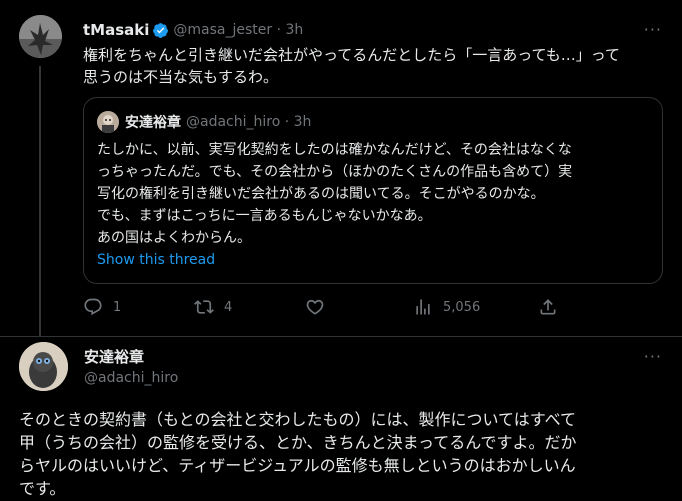  I want to click on heart-icon, so click(315, 307).